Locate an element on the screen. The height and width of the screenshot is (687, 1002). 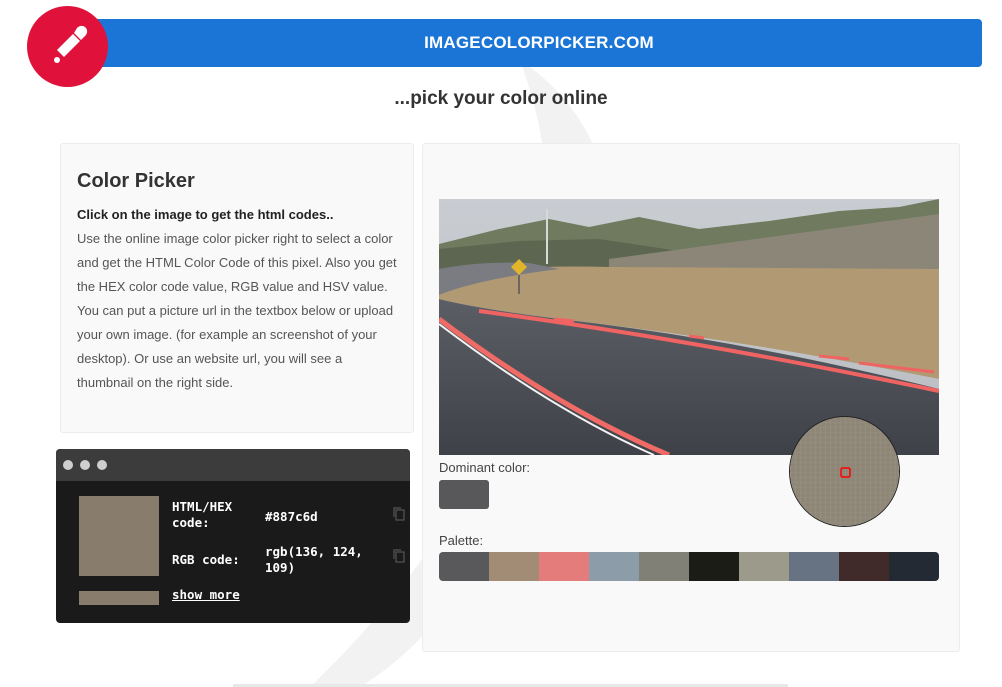
hex-value: #887c6d is located at coordinates (291, 517).